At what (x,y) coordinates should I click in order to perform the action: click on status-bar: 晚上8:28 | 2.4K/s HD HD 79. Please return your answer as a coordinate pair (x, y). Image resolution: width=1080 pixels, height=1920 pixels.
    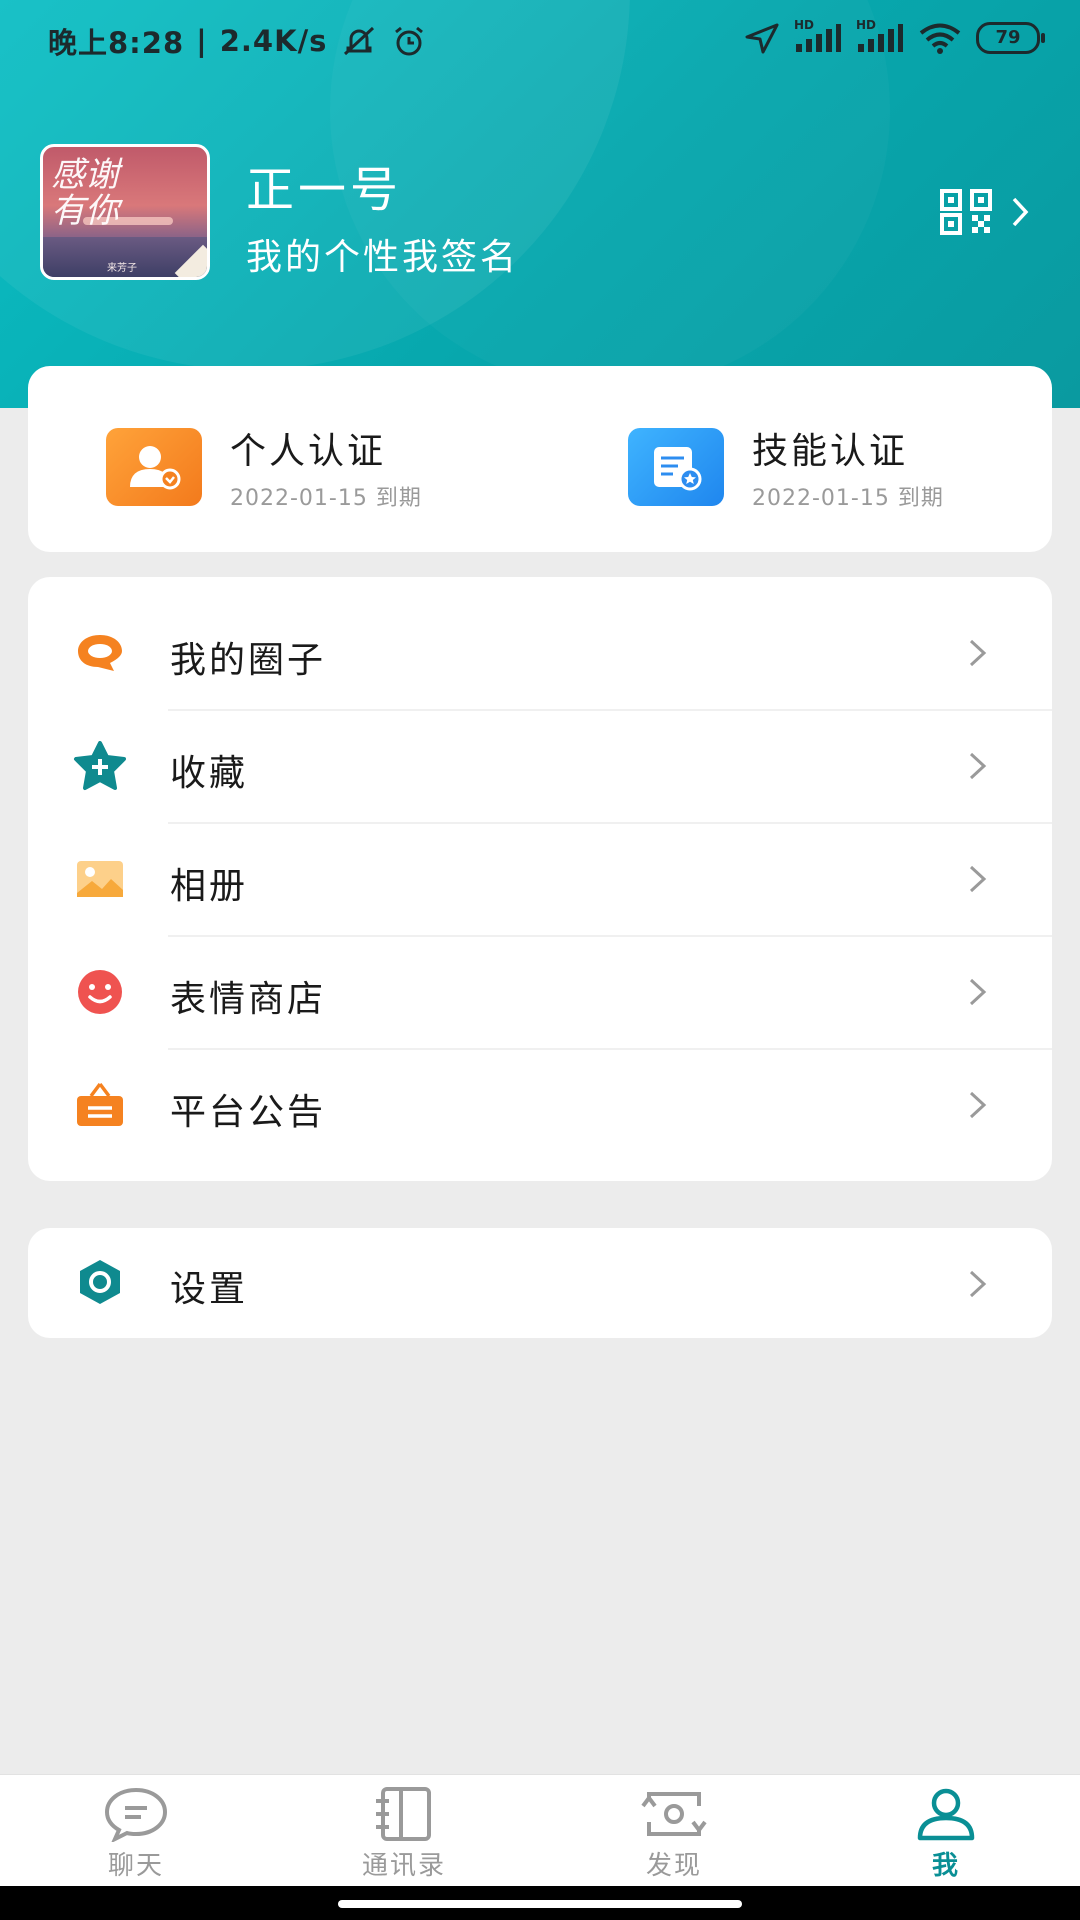
    Looking at the image, I should click on (540, 42).